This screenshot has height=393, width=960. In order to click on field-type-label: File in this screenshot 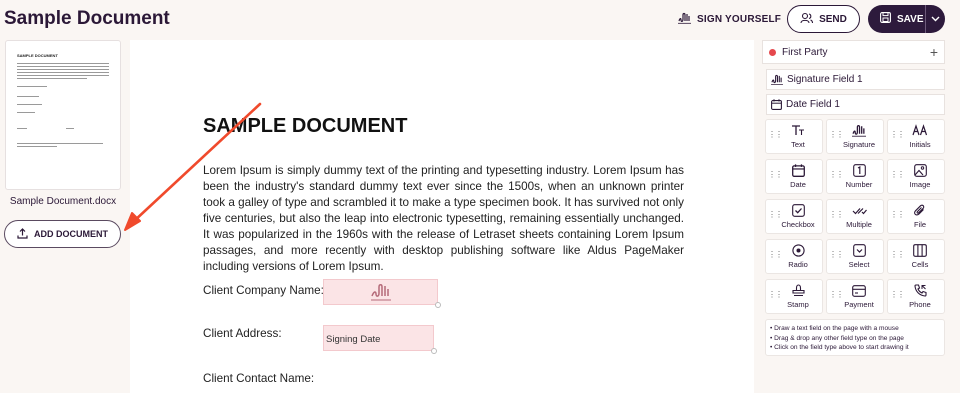, I will do `click(920, 224)`.